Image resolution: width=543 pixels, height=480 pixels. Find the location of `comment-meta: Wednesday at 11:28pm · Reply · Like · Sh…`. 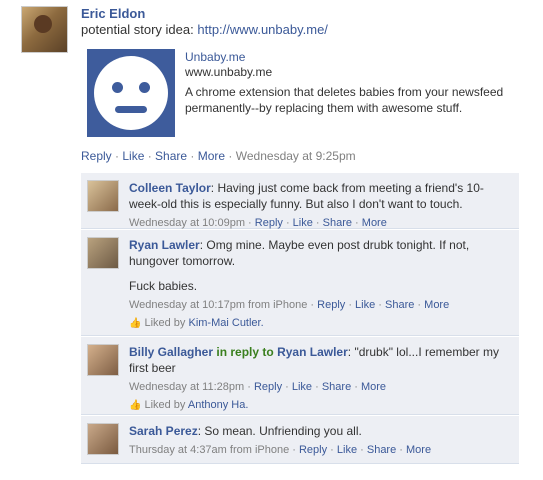

comment-meta: Wednesday at 11:28pm · Reply · Like · Sh… is located at coordinates (320, 387).